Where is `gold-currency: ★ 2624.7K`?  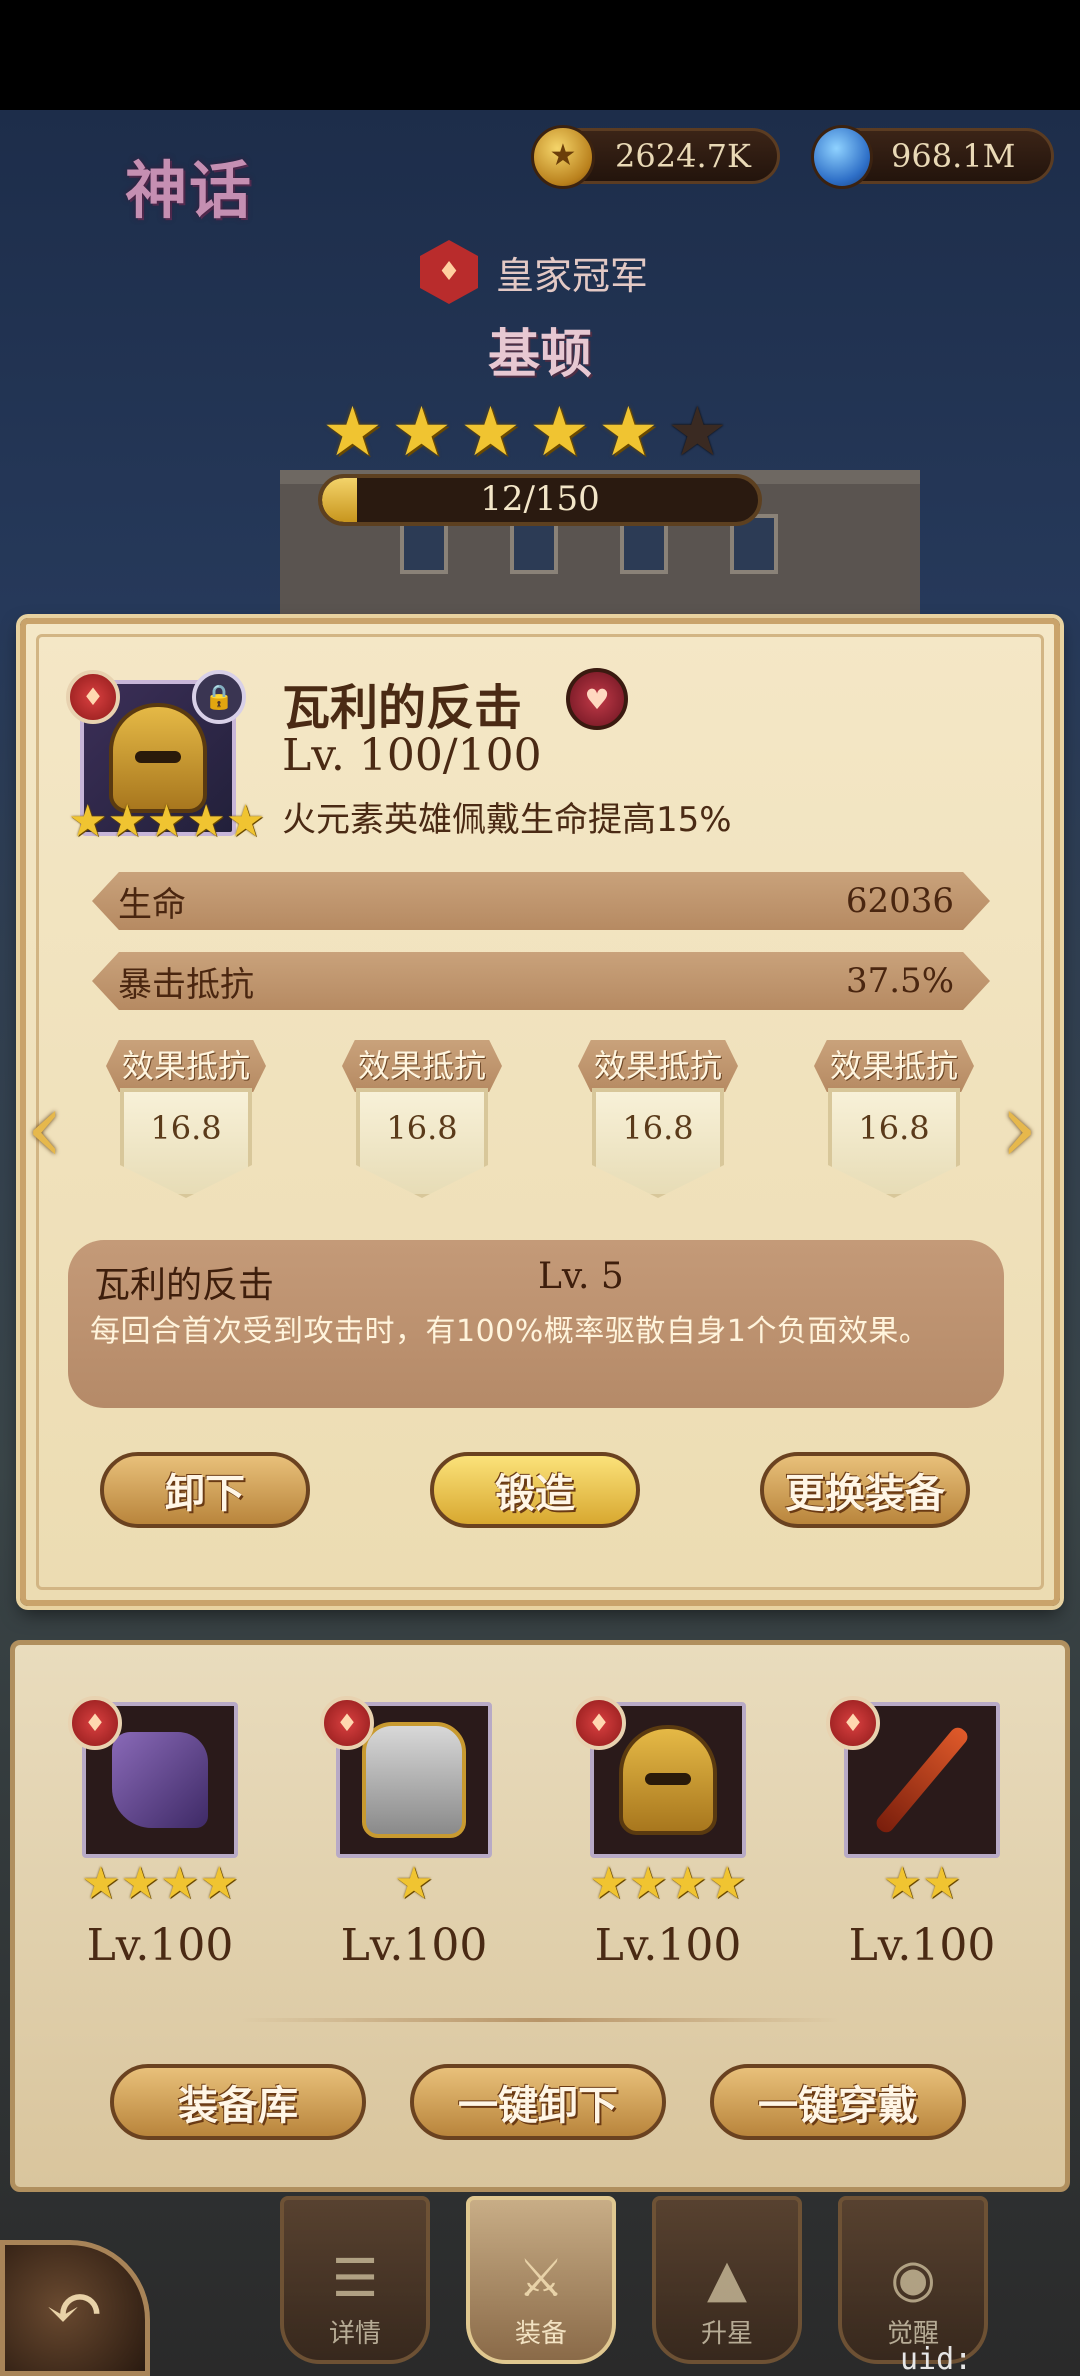 gold-currency: ★ 2624.7K is located at coordinates (655, 157).